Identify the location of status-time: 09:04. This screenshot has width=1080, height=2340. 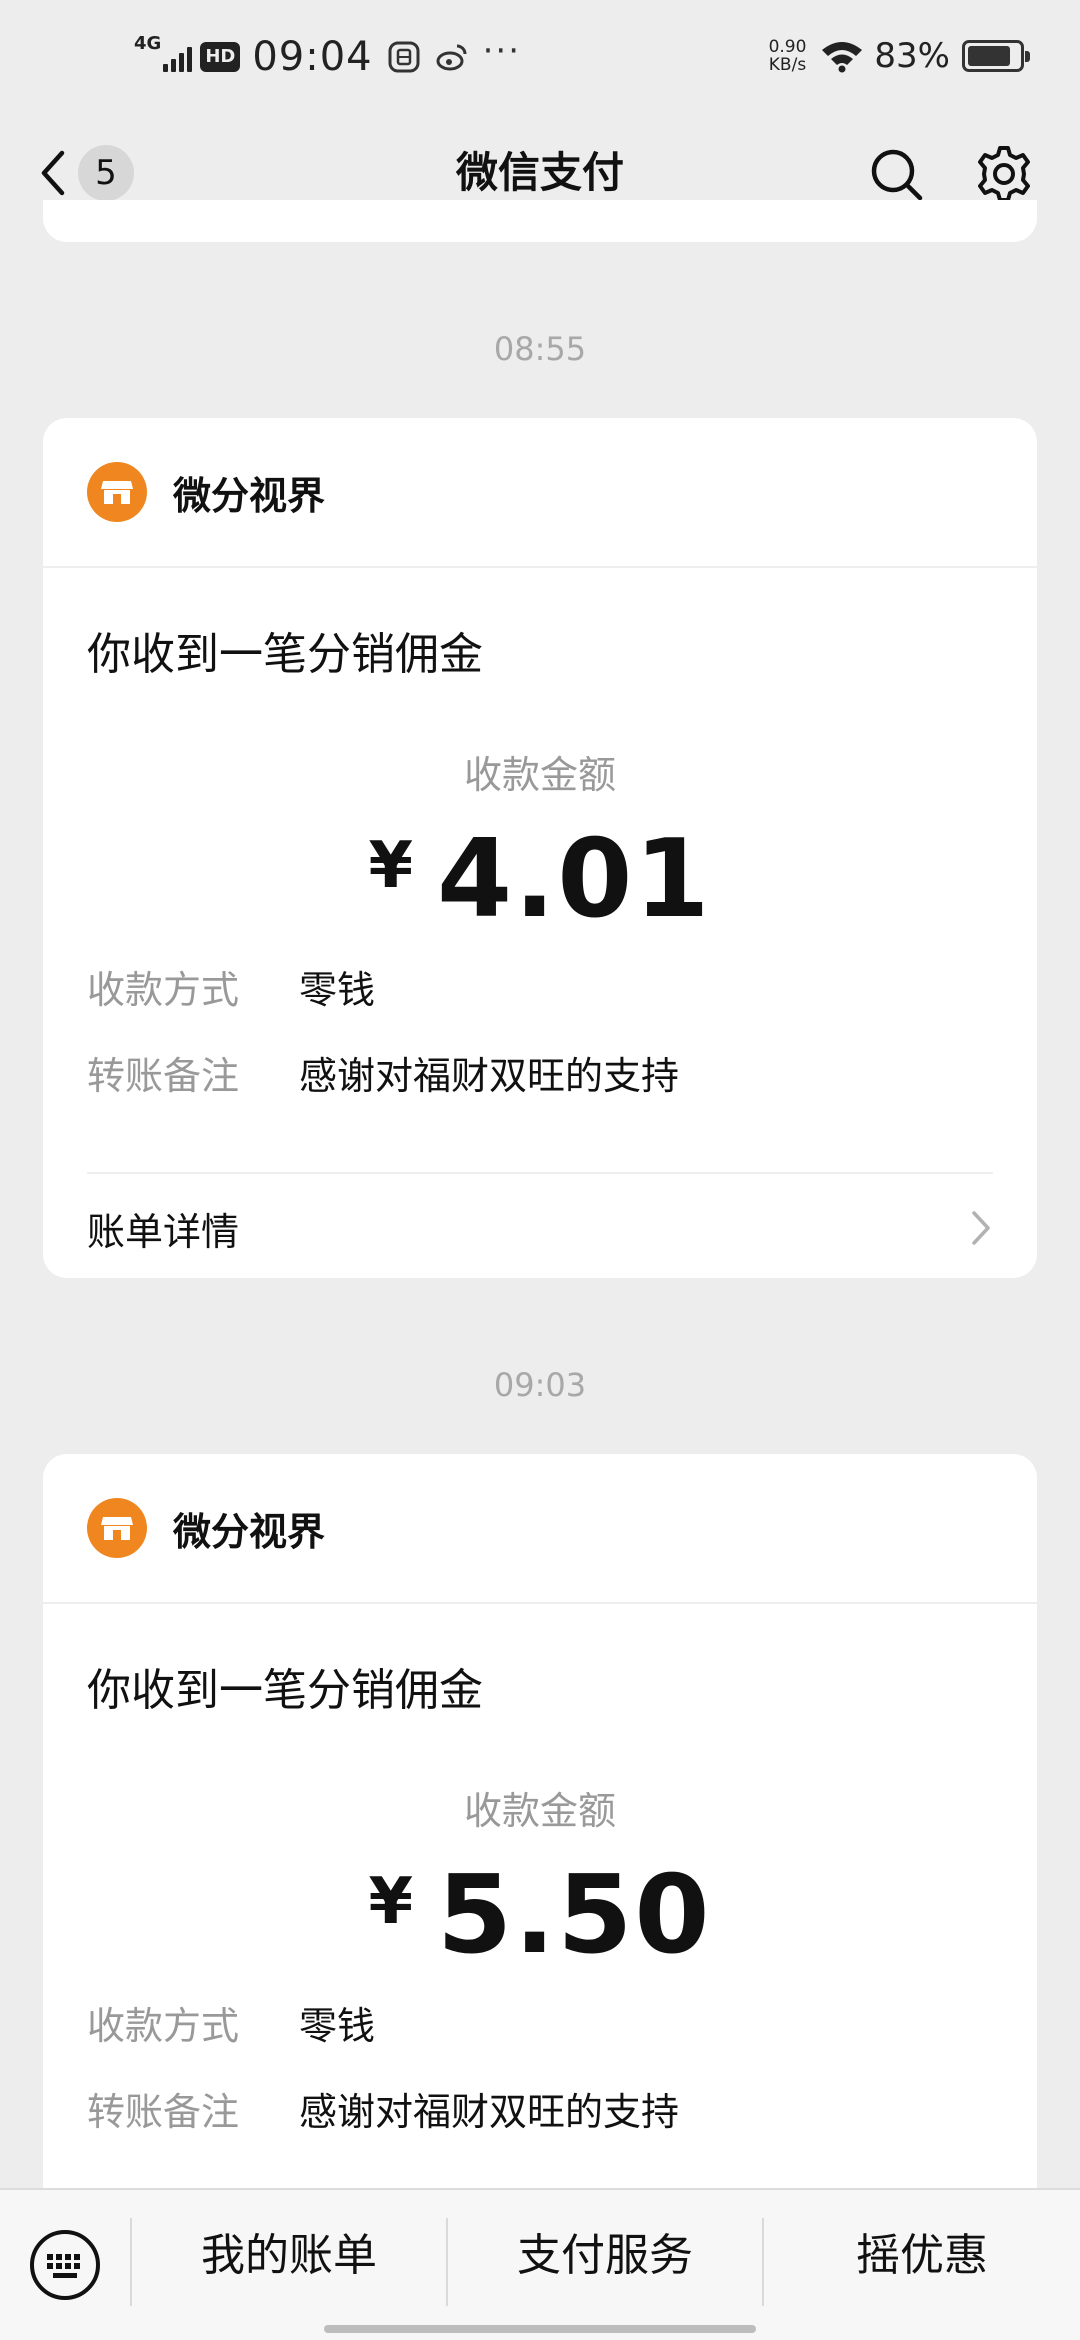
(312, 57).